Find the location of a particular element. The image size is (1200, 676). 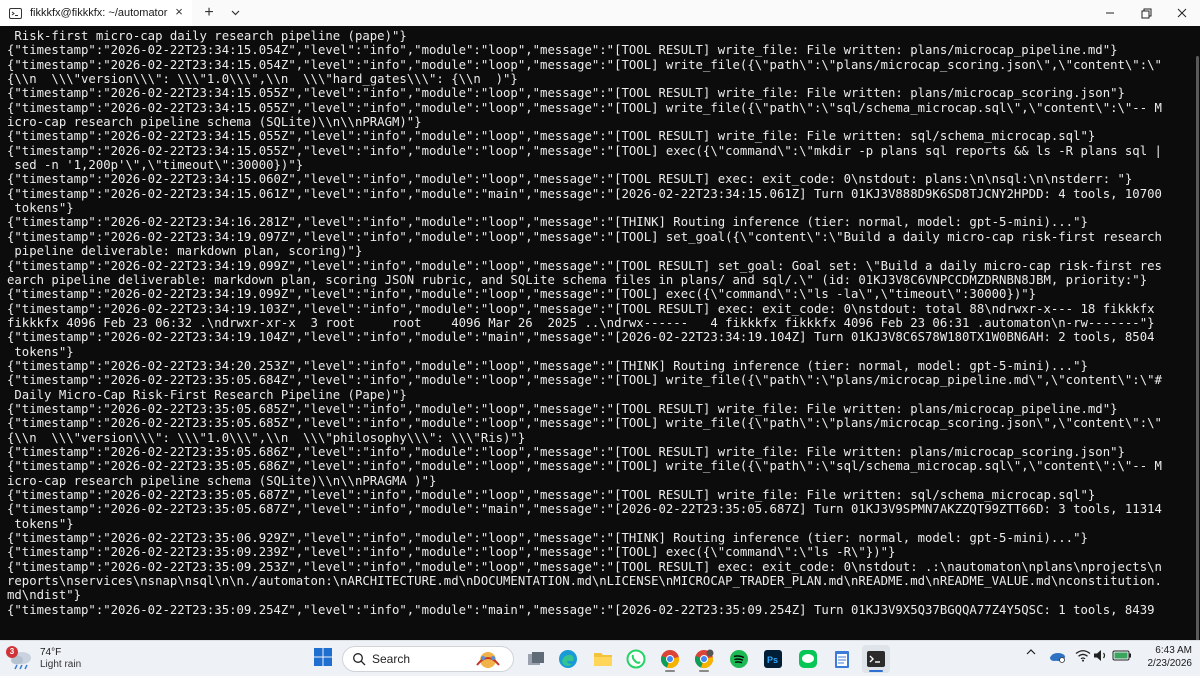

weather-widget: 3 74°F Light rain is located at coordinates (44, 659).